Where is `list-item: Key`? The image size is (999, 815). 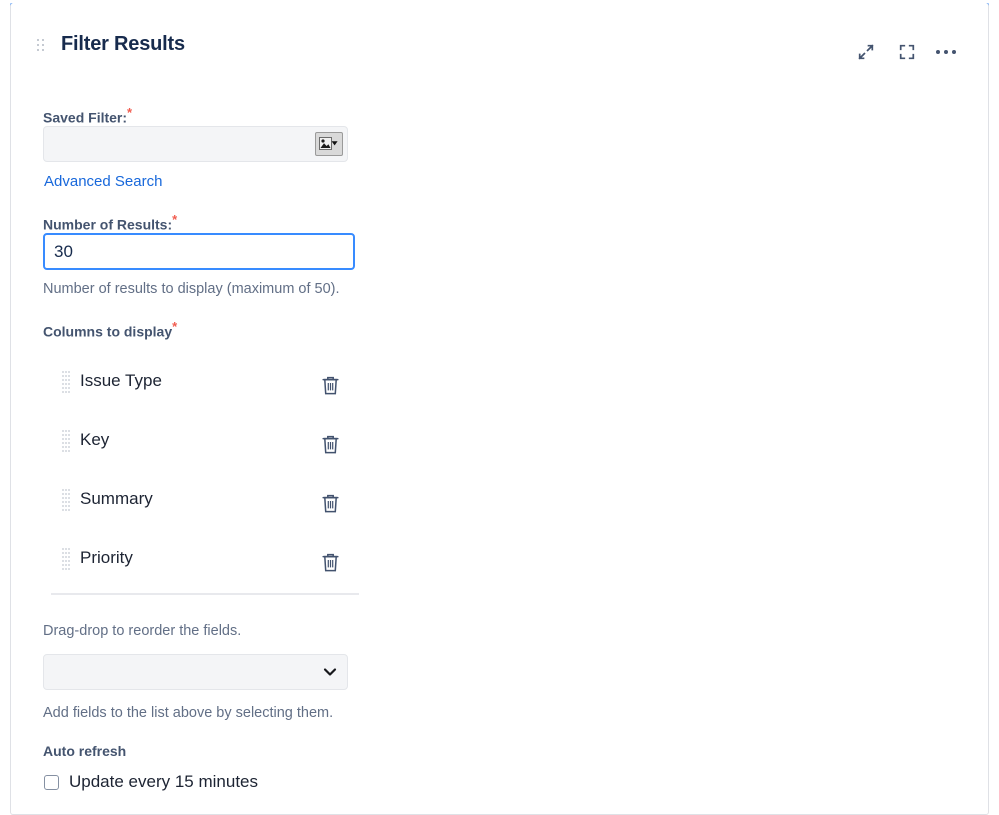
list-item: Key is located at coordinates (191, 441).